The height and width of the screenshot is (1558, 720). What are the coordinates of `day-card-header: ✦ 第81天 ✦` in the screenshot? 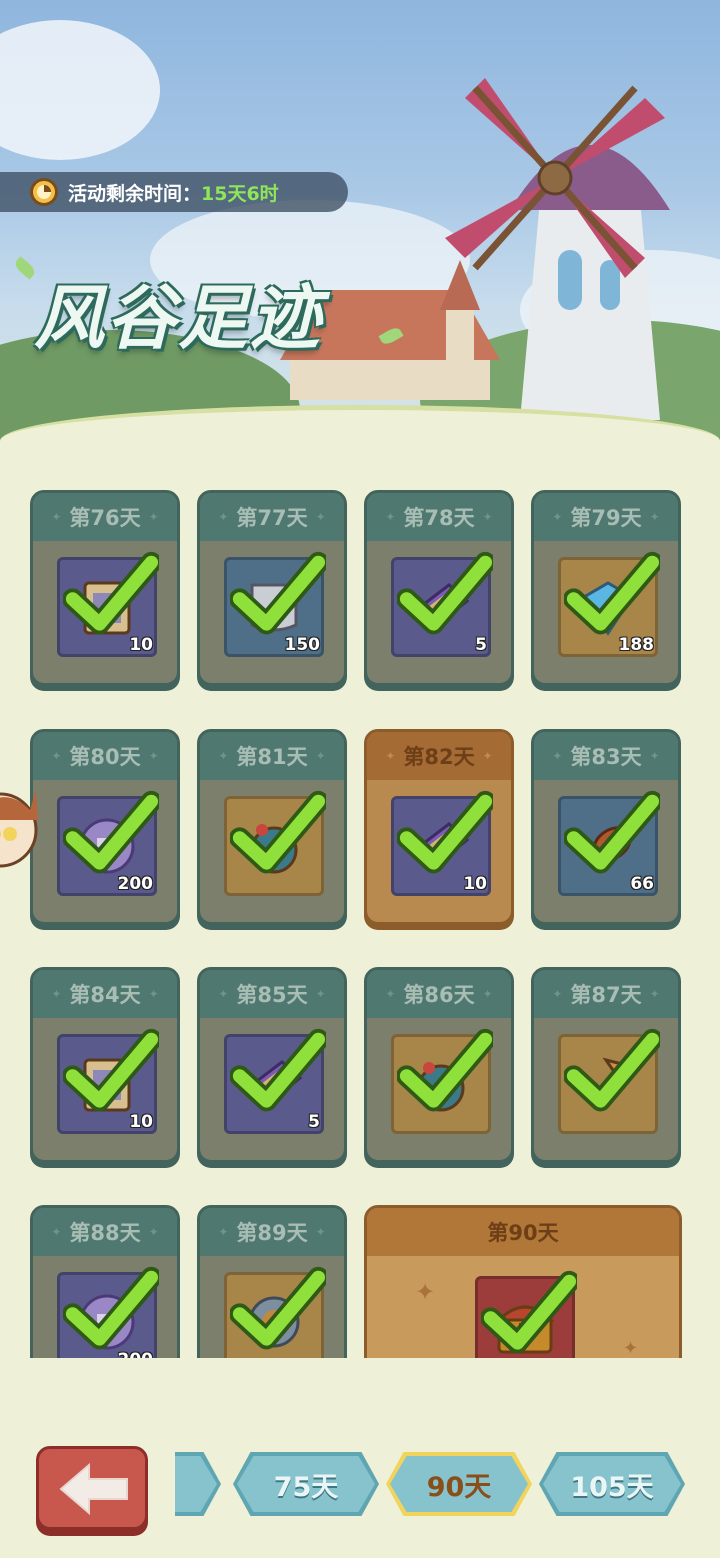 It's located at (272, 756).